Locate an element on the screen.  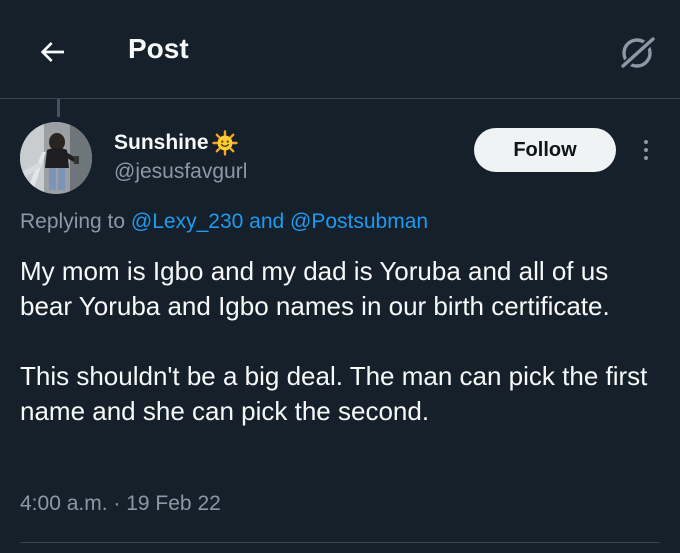
author-display-name: Sunshine is located at coordinates (176, 143).